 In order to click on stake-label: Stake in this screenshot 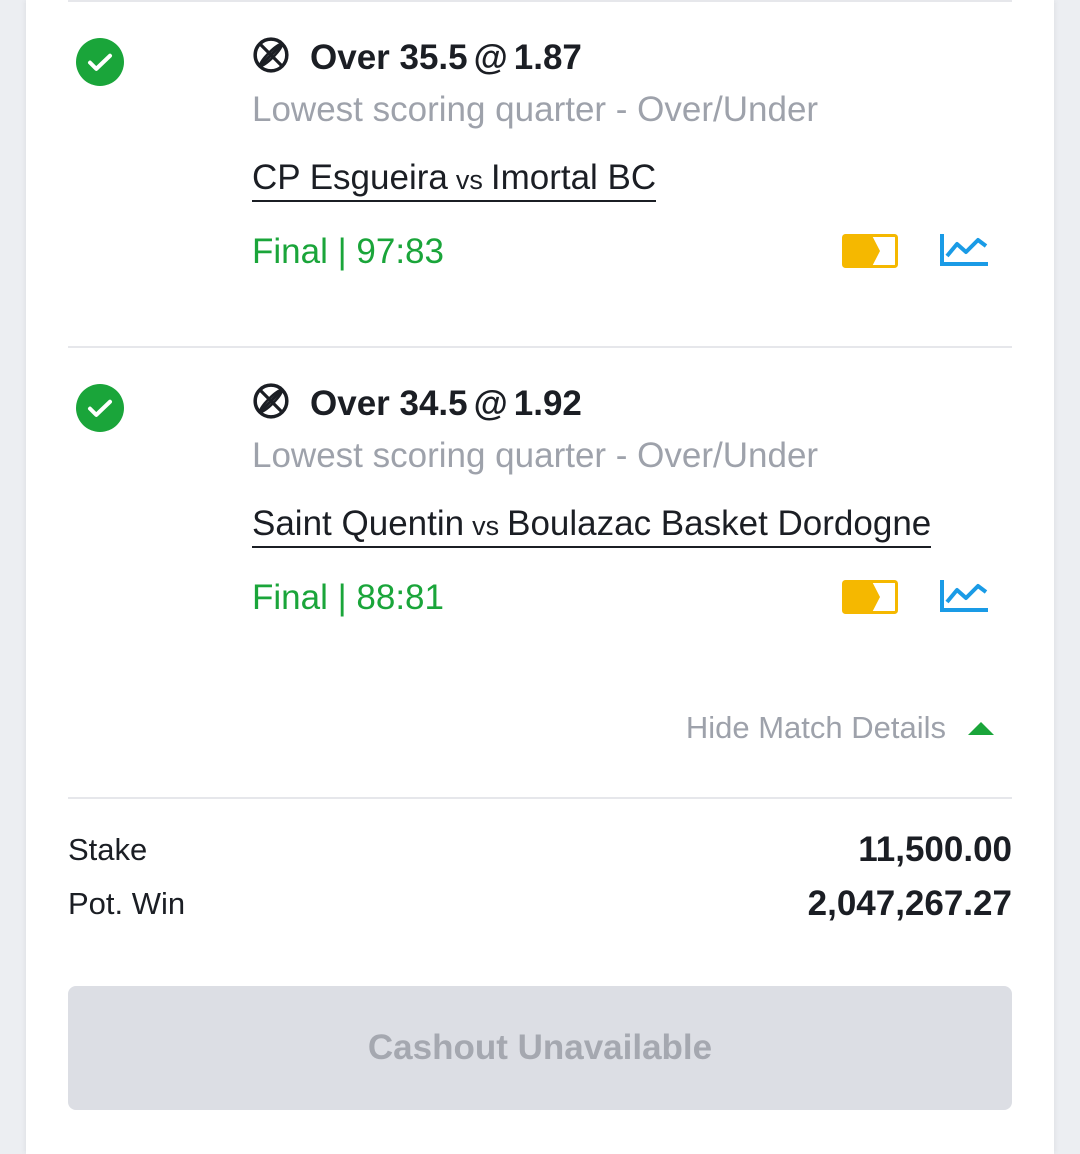, I will do `click(108, 849)`.